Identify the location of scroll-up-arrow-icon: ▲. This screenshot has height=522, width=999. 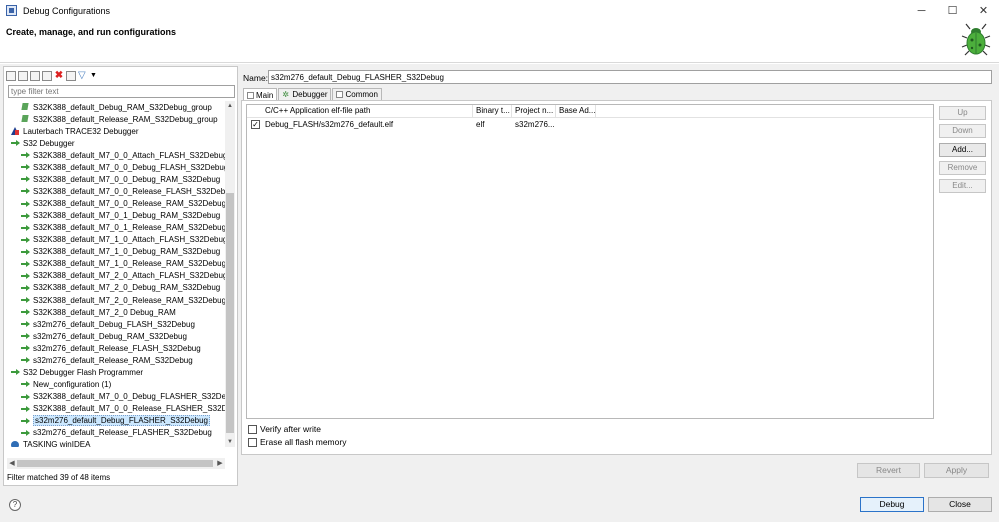
(230, 106).